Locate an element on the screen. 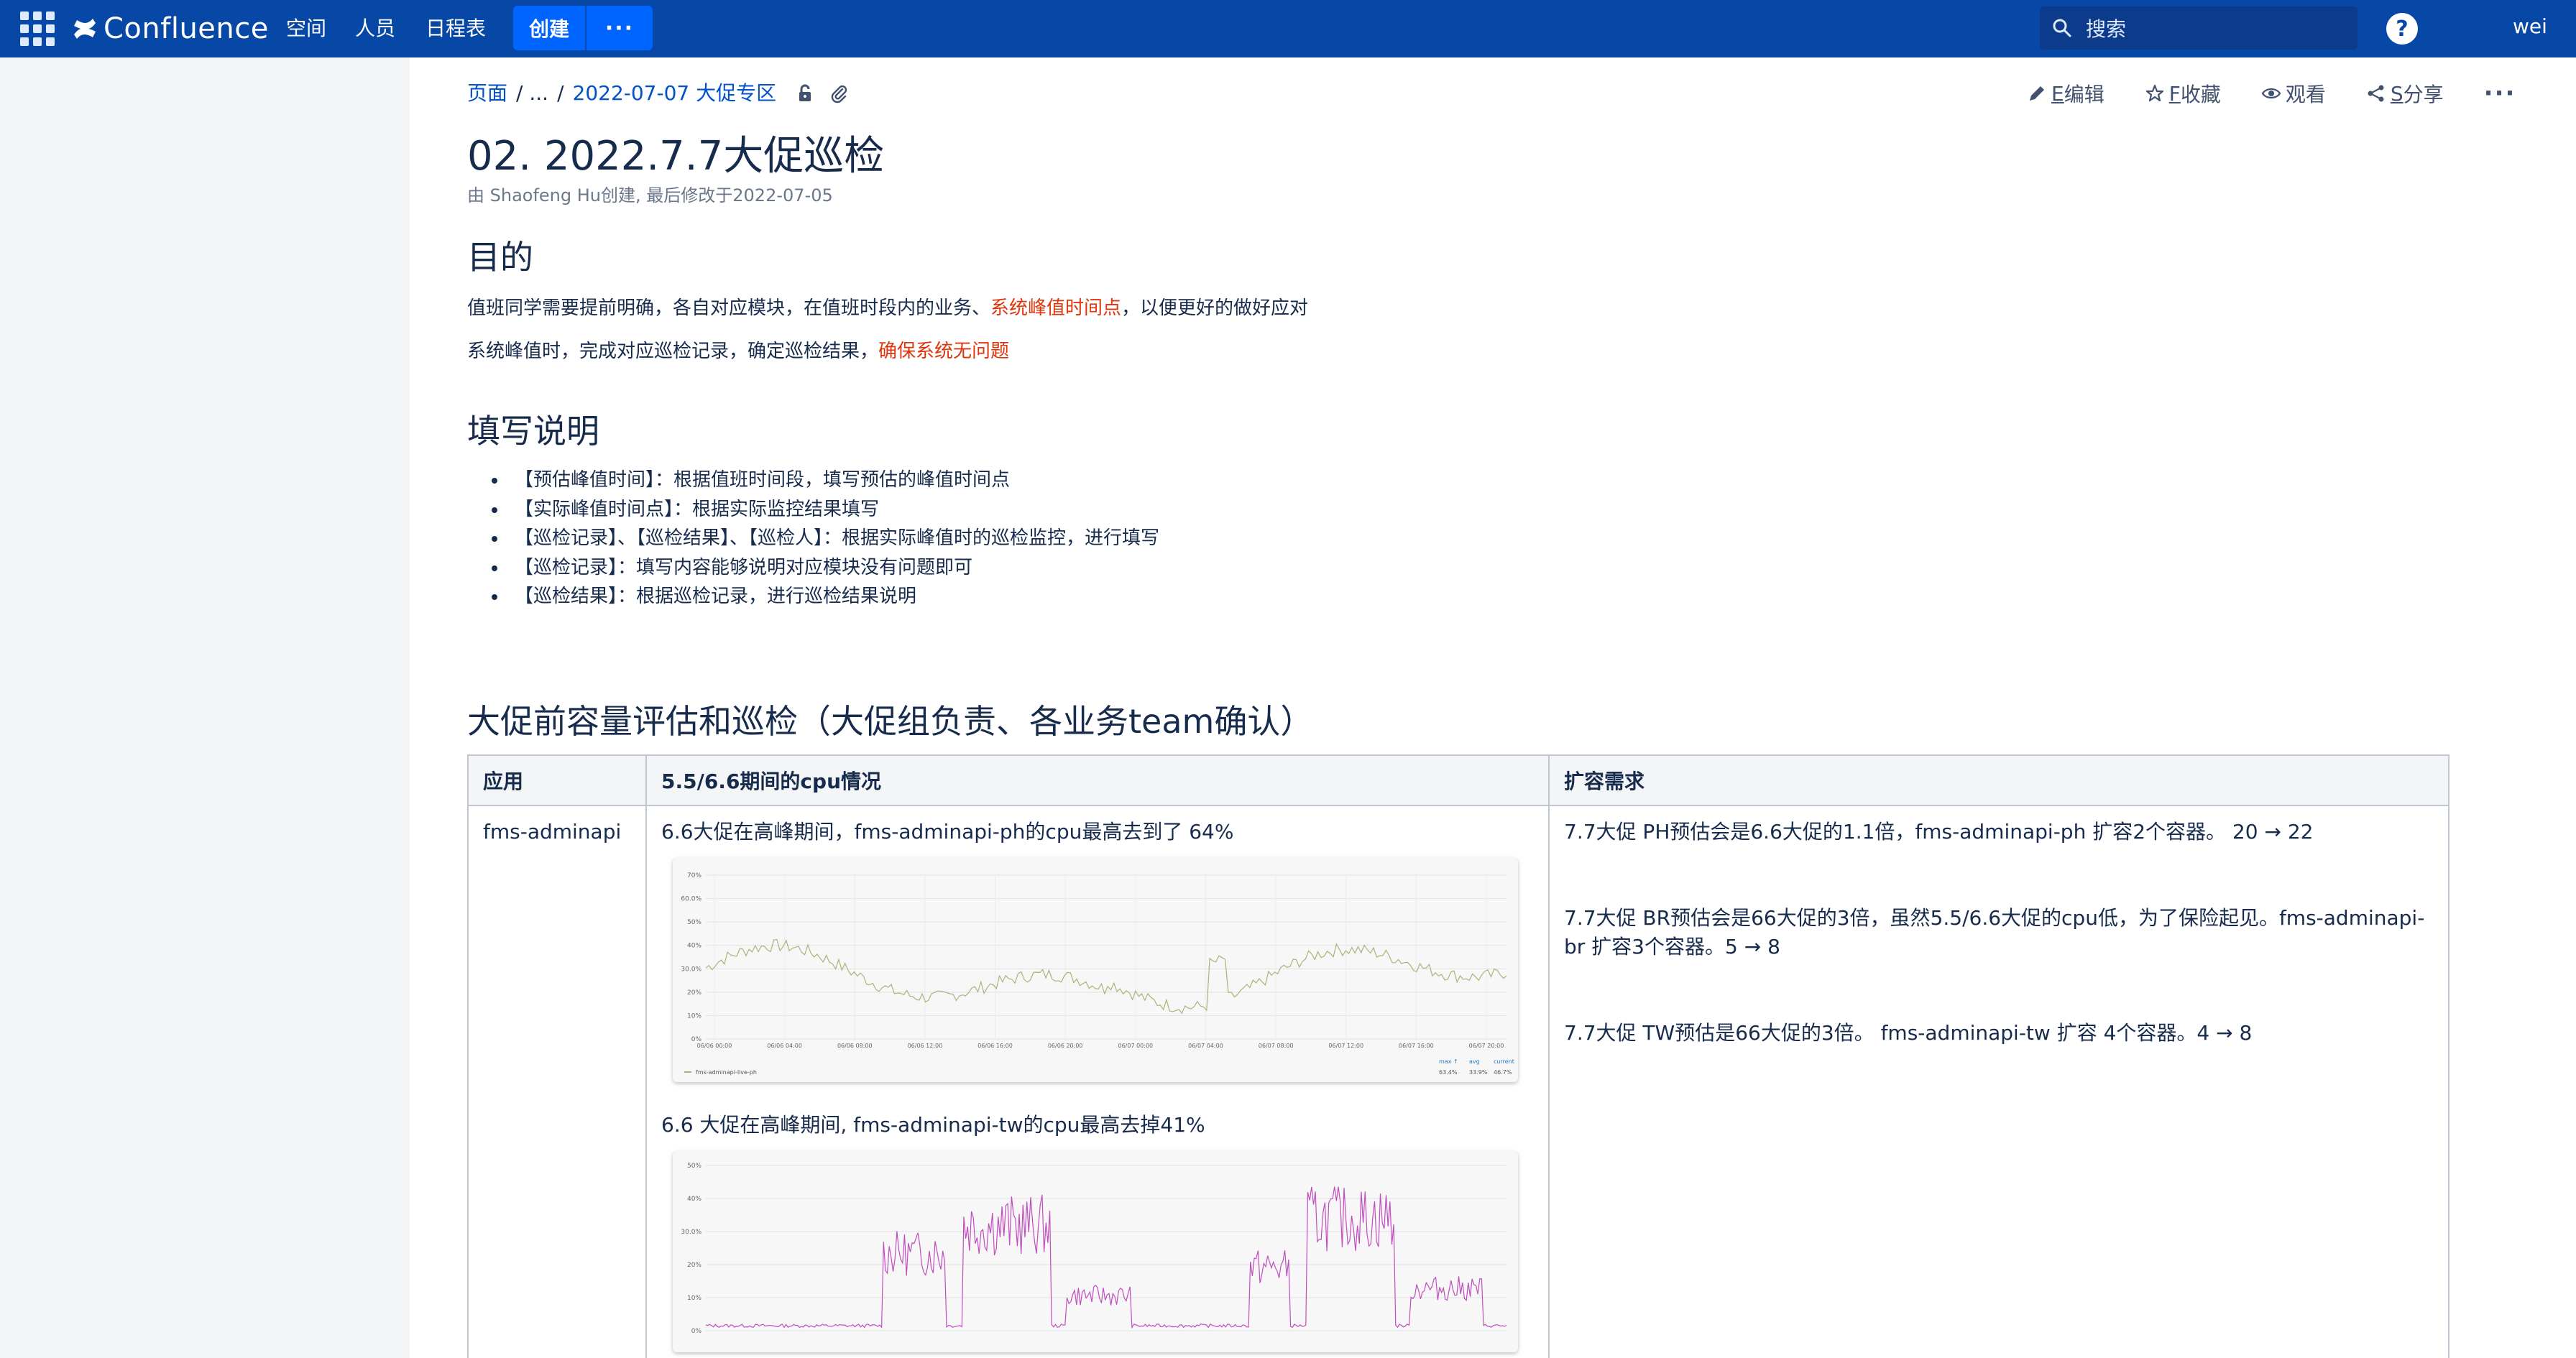 This screenshot has width=2576, height=1358. purpose-text-1b: ，以便更好的做好应对 is located at coordinates (1215, 308).